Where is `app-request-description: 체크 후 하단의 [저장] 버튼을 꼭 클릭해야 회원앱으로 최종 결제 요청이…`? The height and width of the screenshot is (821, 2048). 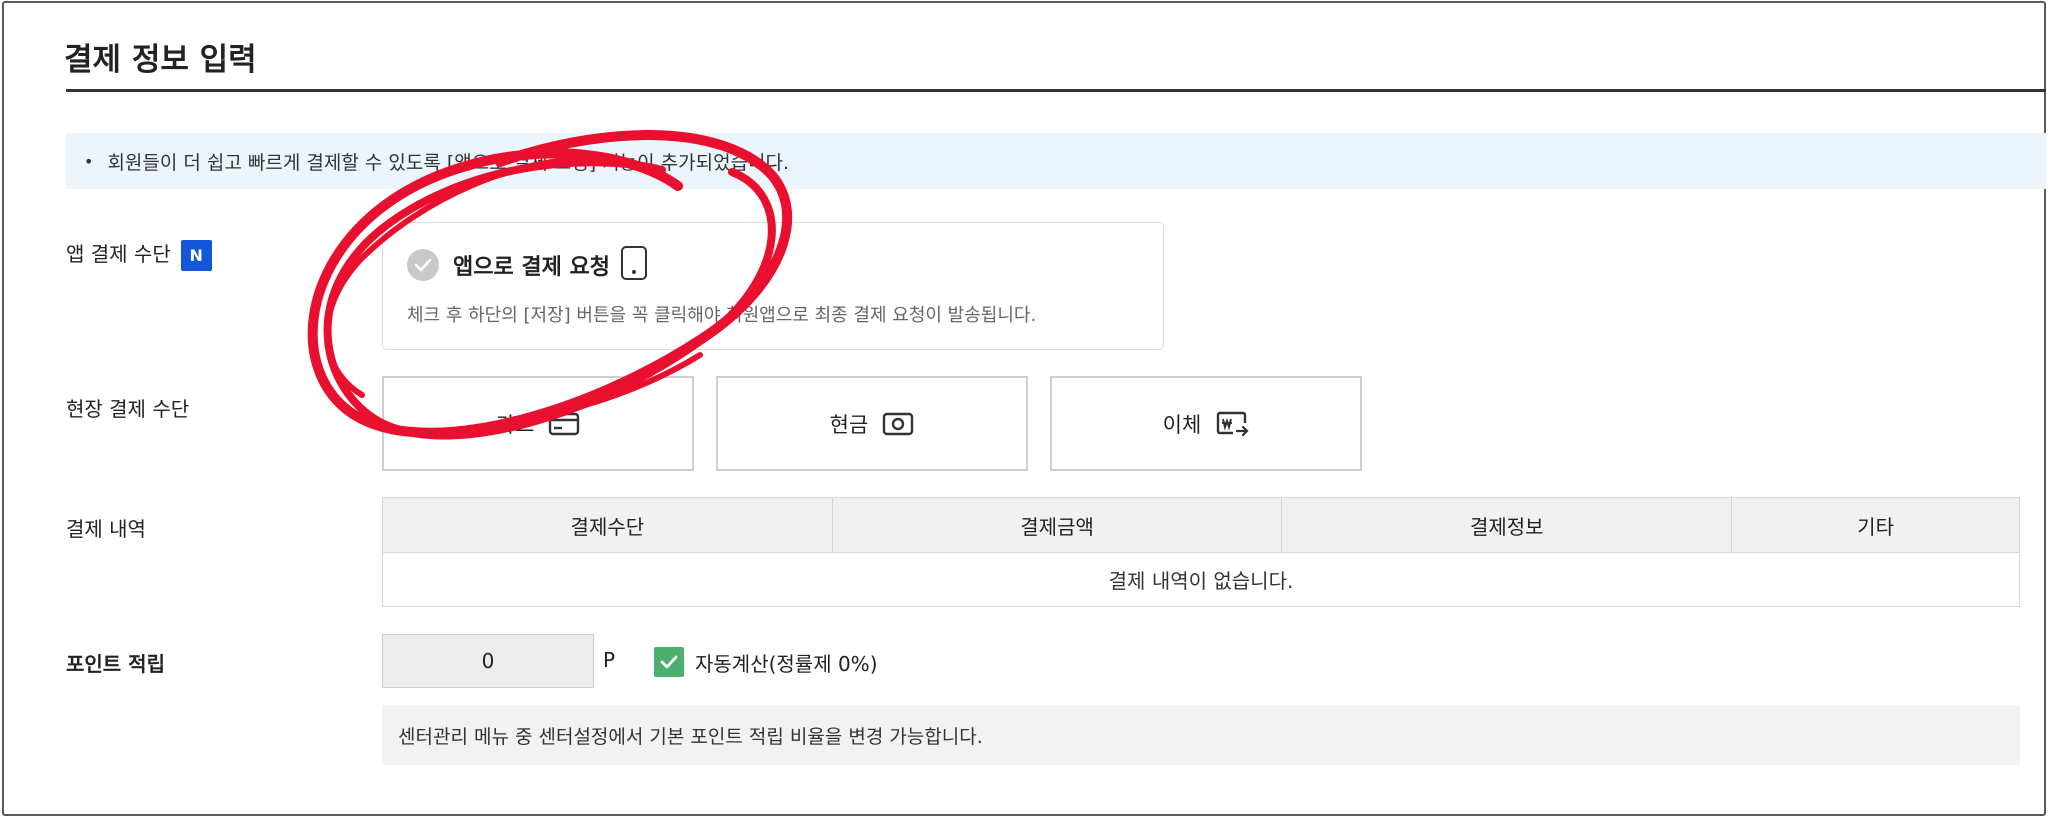 app-request-description: 체크 후 하단의 [저장] 버튼을 꼭 클릭해야 회원앱으로 최종 결제 요청이… is located at coordinates (722, 315).